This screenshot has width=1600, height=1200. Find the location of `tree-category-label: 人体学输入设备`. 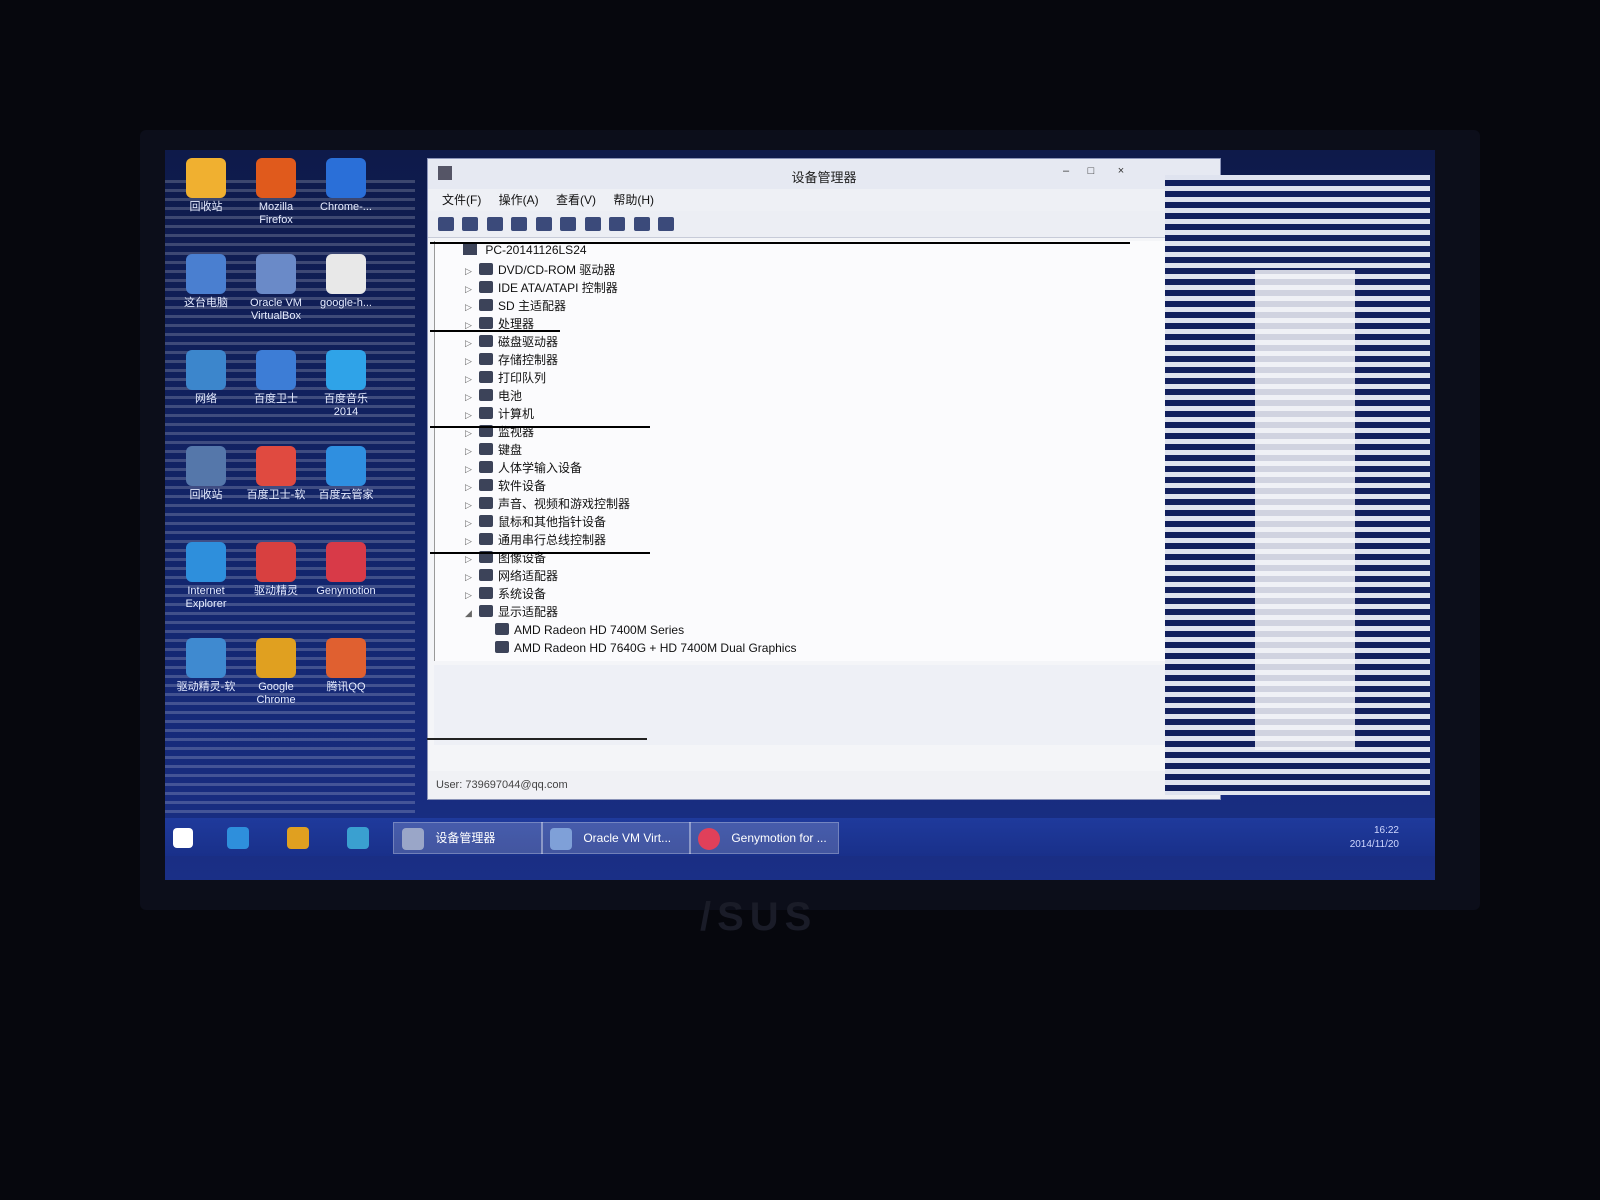

tree-category-label: 人体学输入设备 is located at coordinates (540, 468).